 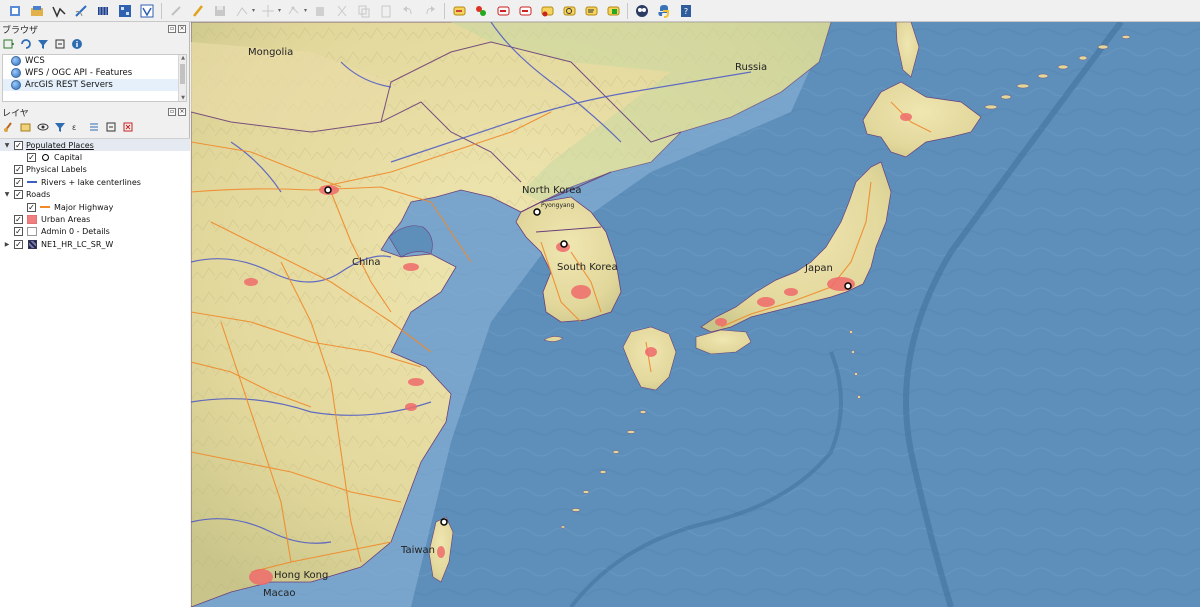 What do you see at coordinates (56, 170) in the screenshot?
I see `layer-label: Physical Labels` at bounding box center [56, 170].